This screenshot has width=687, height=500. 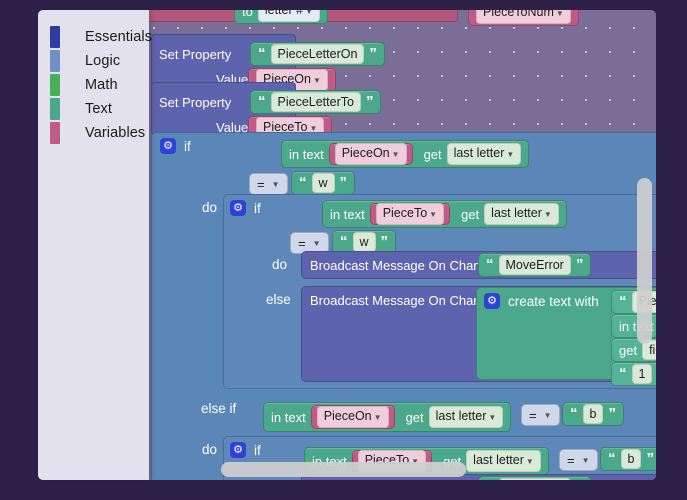 I want to click on inner-if-2-header: ⚙ if, so click(x=245, y=450).